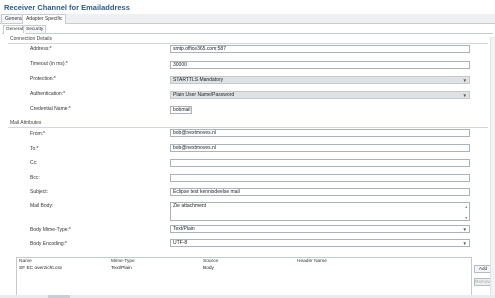 The image size is (495, 298). I want to click on sub-tab-bar: General Security, so click(247, 29).